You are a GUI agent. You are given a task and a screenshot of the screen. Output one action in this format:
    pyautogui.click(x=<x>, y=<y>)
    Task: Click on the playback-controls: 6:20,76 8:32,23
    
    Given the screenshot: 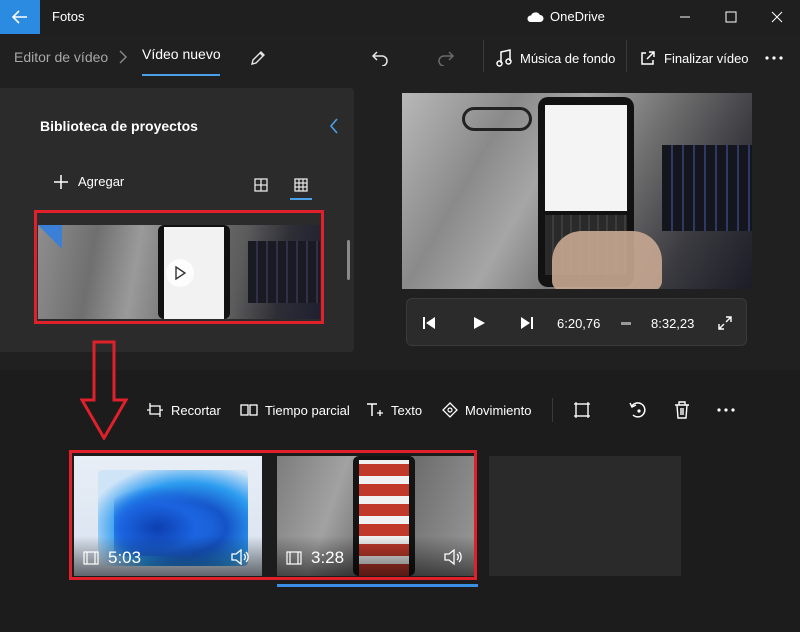 What is the action you would take?
    pyautogui.click(x=576, y=322)
    